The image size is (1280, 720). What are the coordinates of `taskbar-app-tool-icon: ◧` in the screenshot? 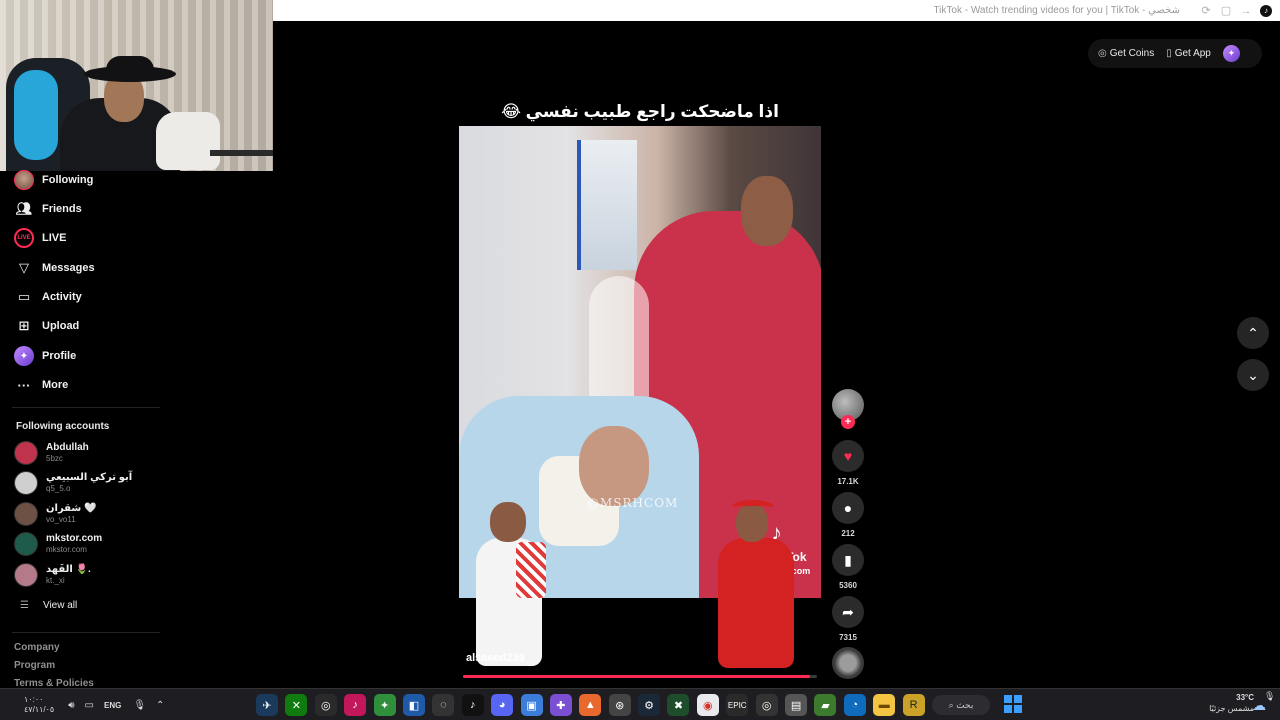 It's located at (413, 705).